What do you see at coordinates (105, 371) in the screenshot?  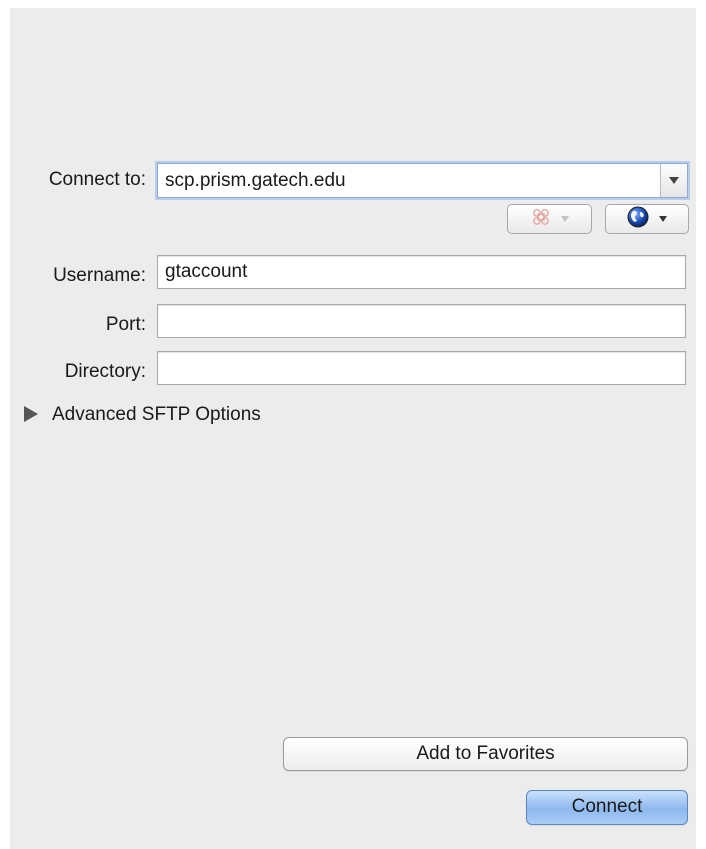 I see `directory-label: Directory:` at bounding box center [105, 371].